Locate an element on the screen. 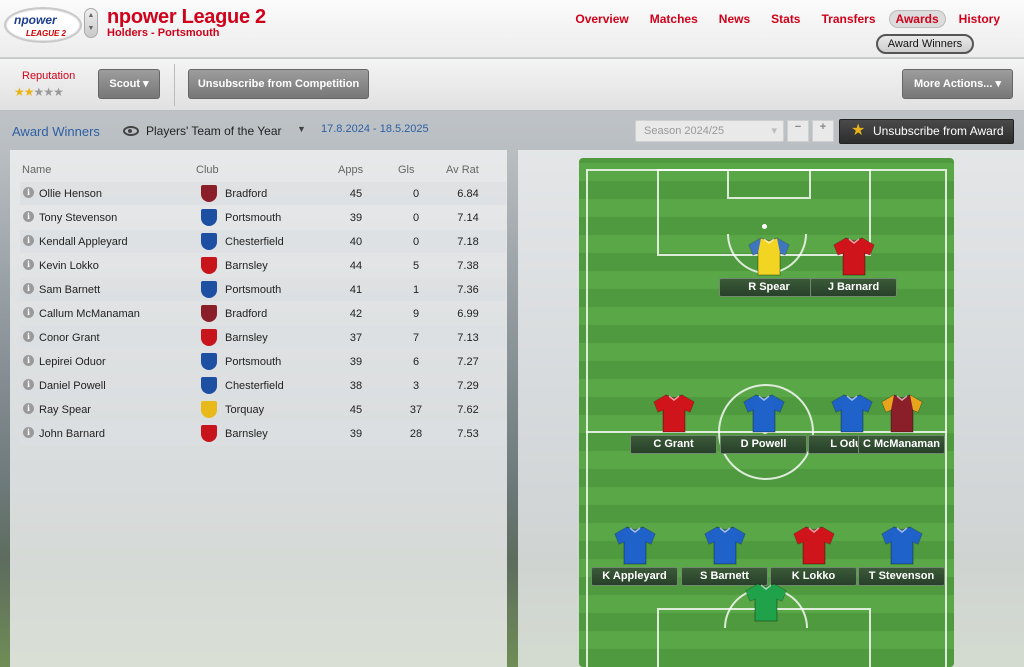 The image size is (1024, 667). player-name: Kevin Lokko is located at coordinates (69, 266).